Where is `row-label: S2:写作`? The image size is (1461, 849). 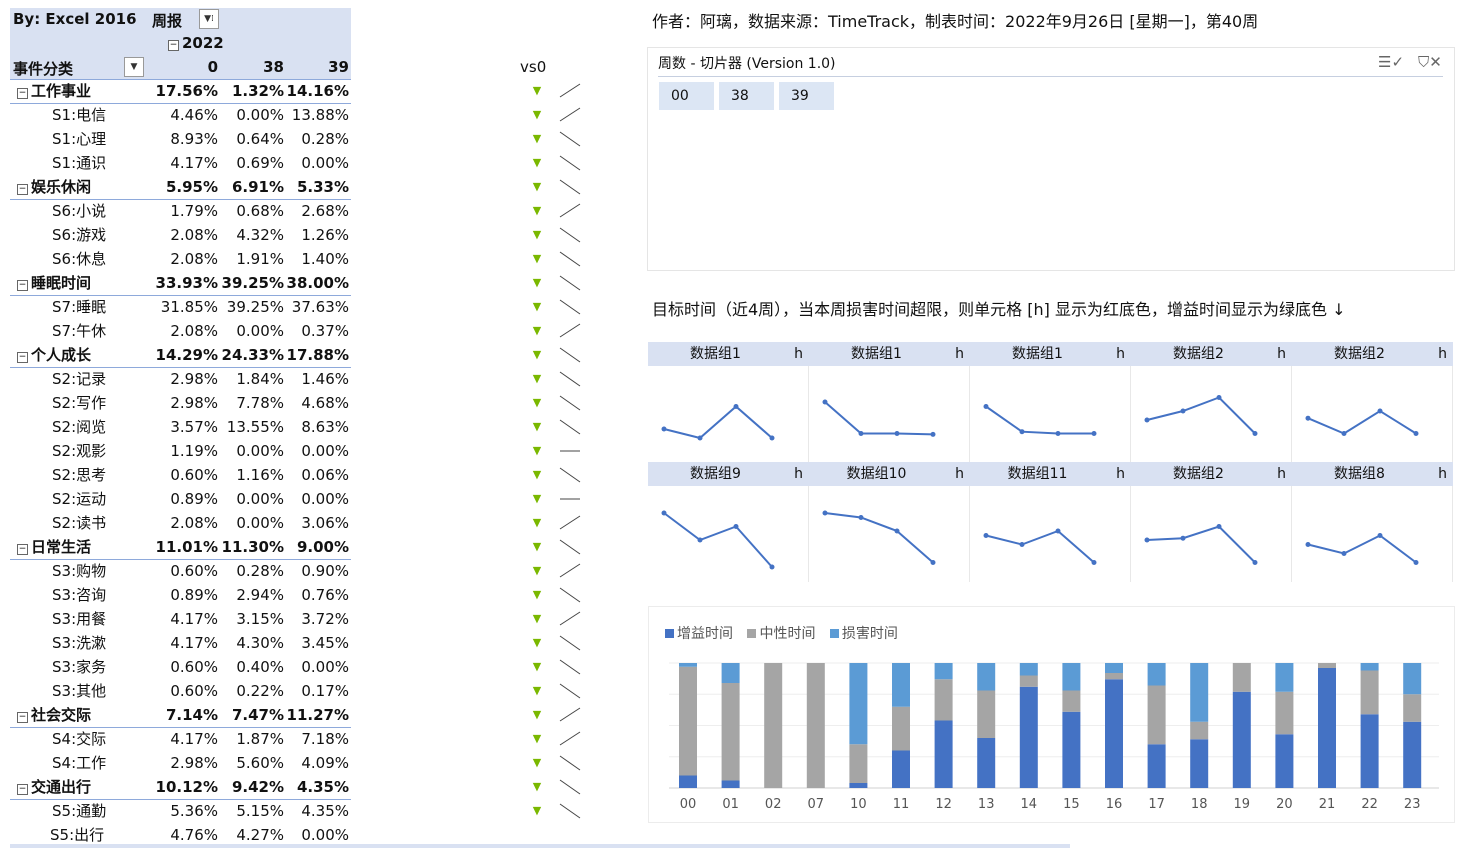
row-label: S2:写作 is located at coordinates (79, 403).